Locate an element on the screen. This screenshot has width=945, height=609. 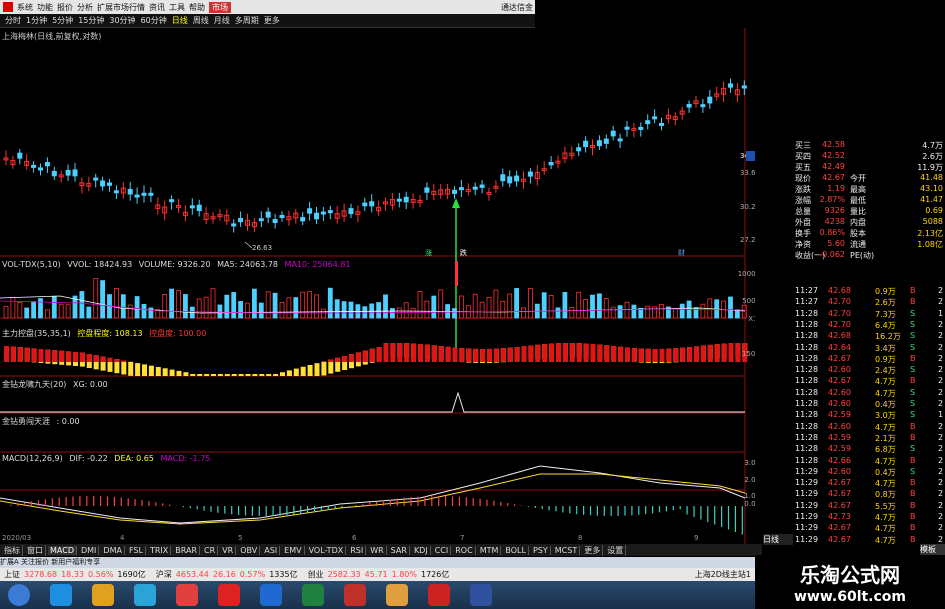
app-blue-icon is located at coordinates (271, 595).